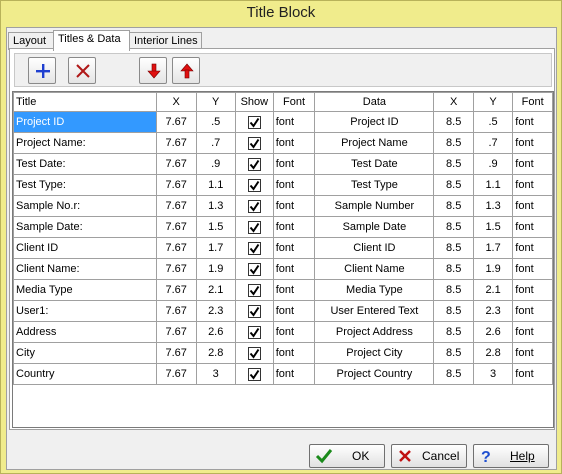 This screenshot has height=474, width=562. Describe the element at coordinates (85, 248) in the screenshot. I see `cell-title: Client ID` at that location.